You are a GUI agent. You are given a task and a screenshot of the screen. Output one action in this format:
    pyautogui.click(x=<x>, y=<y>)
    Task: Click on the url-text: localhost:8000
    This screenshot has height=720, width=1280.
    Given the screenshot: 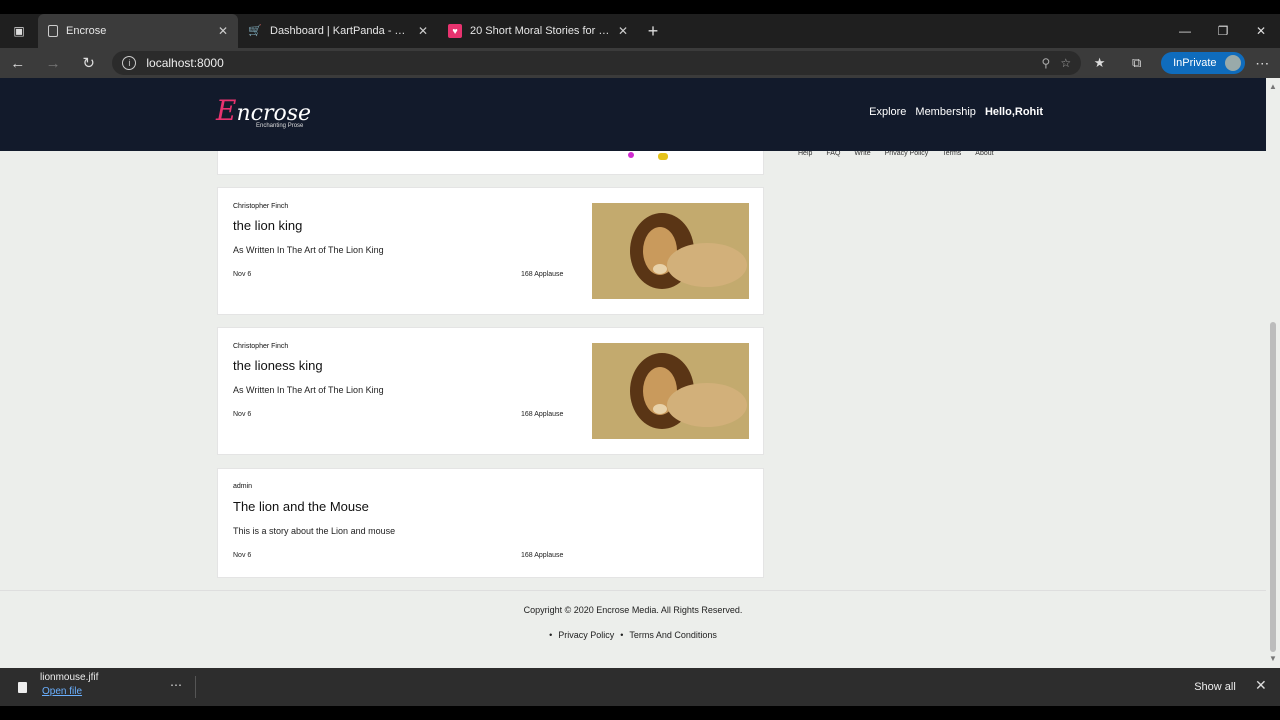 What is the action you would take?
    pyautogui.click(x=185, y=63)
    